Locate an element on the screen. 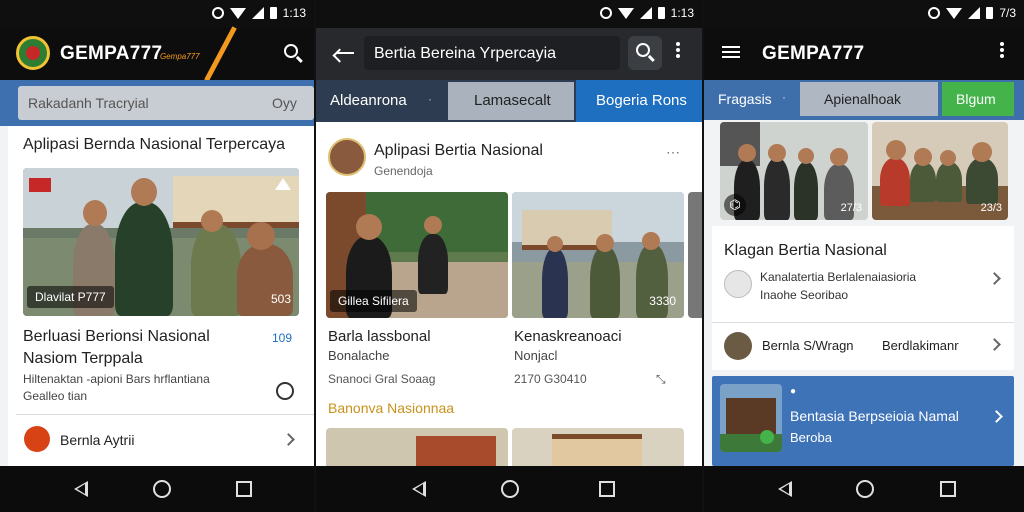 This screenshot has height=512, width=1024. tab-2: Lamasecalt is located at coordinates (511, 101).